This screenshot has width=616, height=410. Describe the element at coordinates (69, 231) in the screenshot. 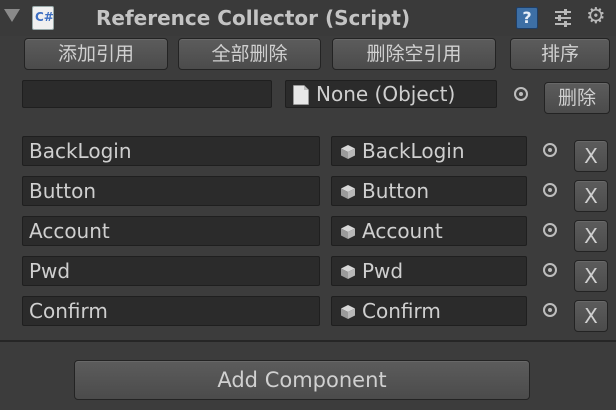

I see `reference-key-value: Account` at that location.